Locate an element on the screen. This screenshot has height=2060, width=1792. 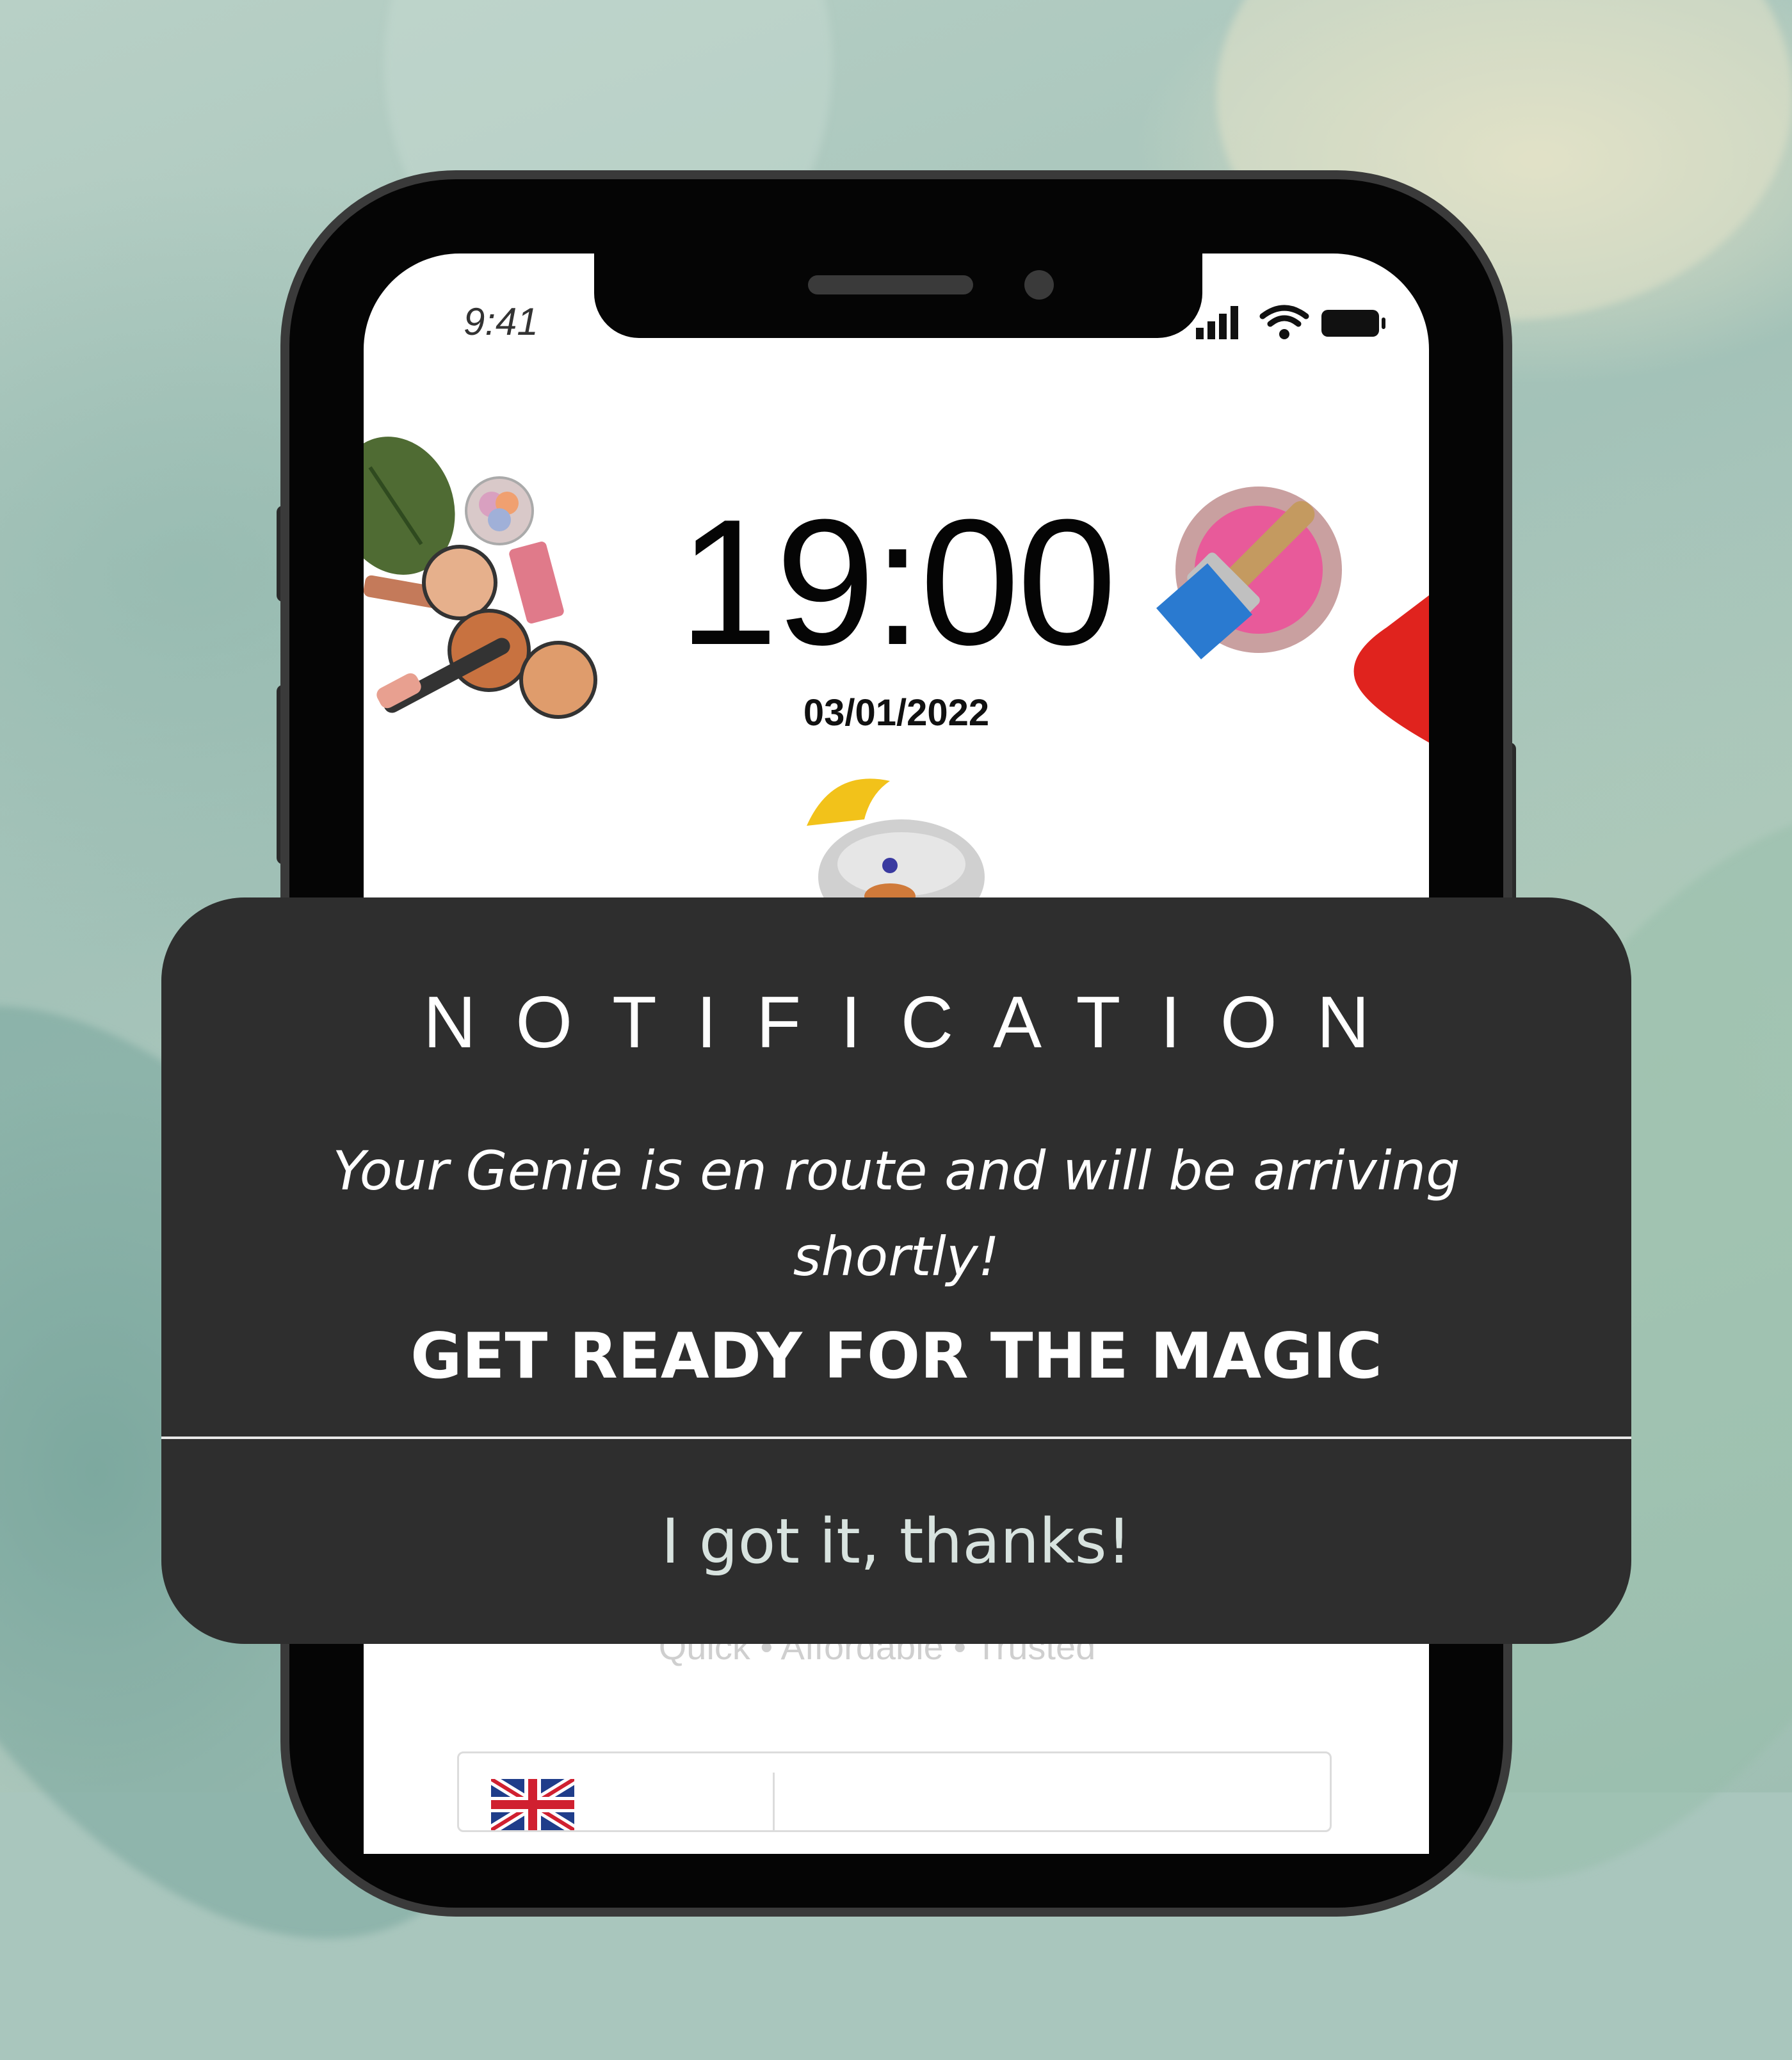
phone-notch is located at coordinates (898, 295).